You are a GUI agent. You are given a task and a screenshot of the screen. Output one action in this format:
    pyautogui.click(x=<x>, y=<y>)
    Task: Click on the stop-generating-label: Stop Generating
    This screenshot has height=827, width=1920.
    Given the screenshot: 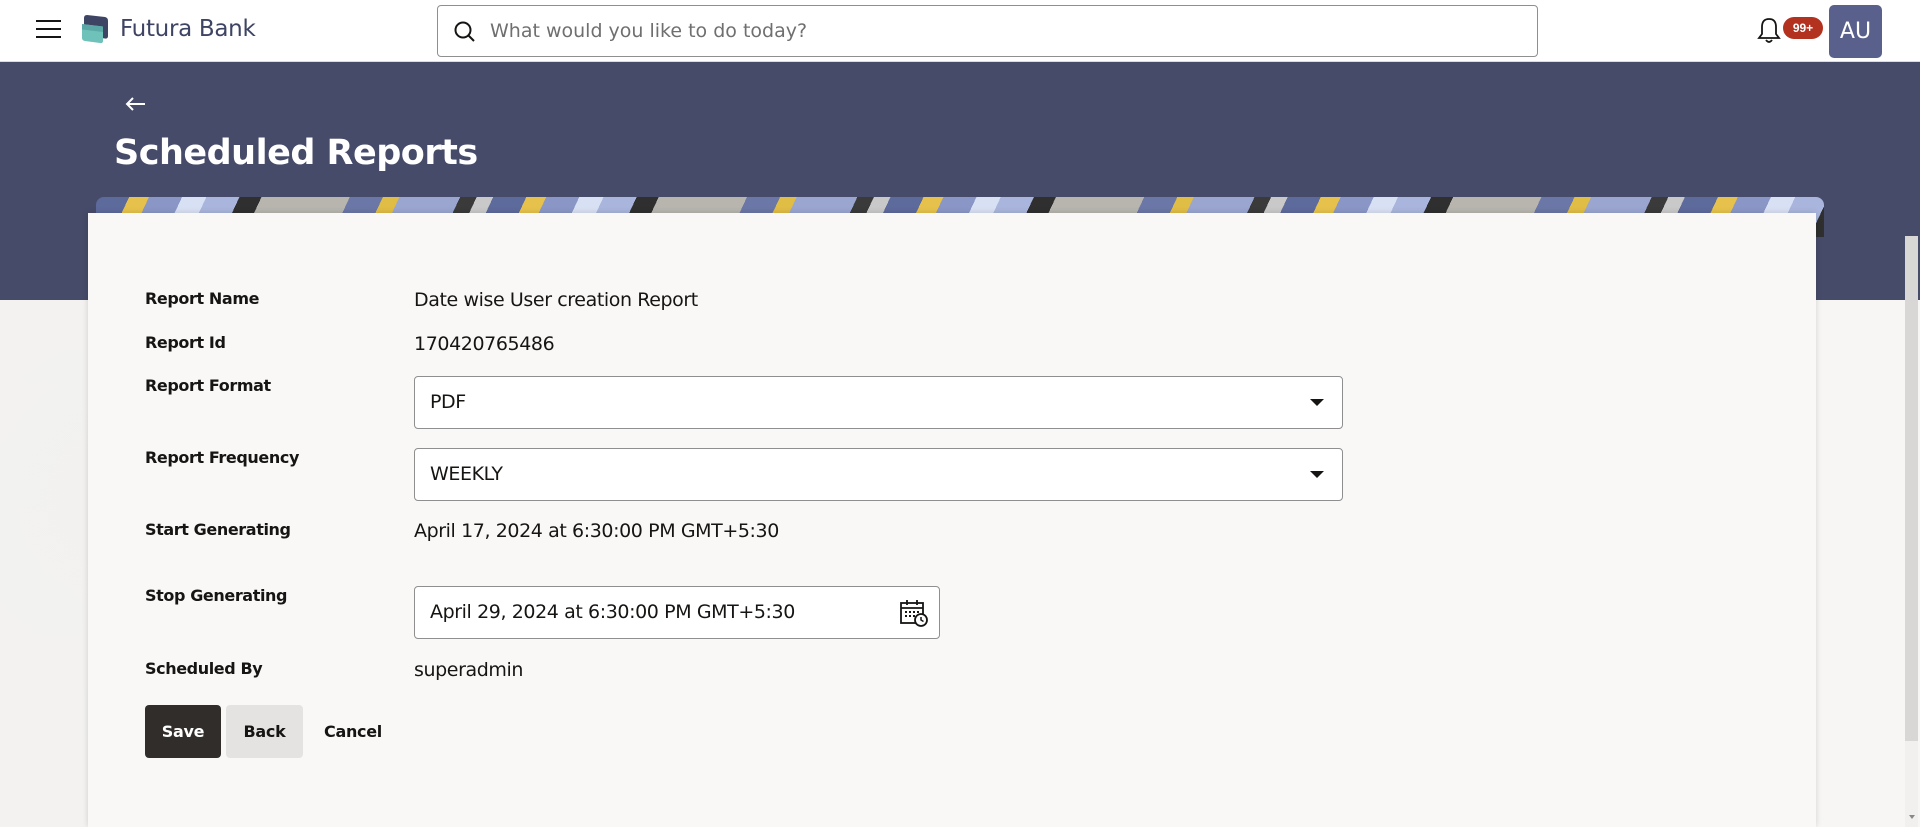 What is the action you would take?
    pyautogui.click(x=216, y=595)
    